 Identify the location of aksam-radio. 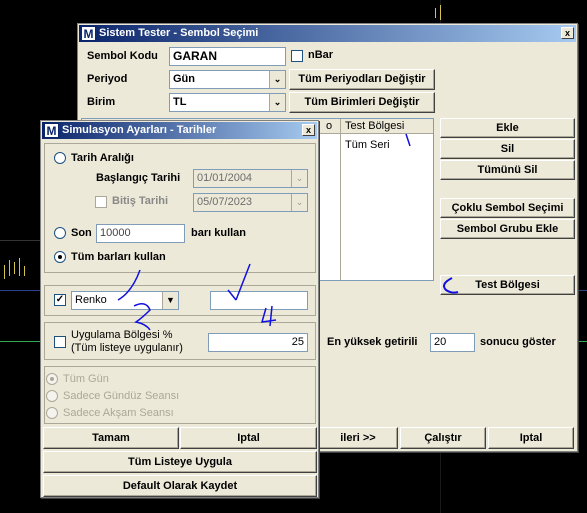
(52, 413).